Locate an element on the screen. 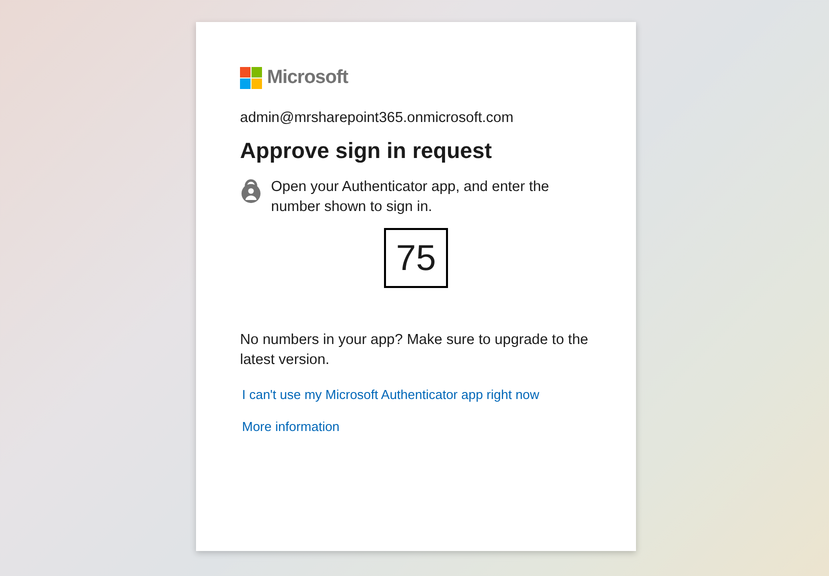 The height and width of the screenshot is (576, 829). lock-icon is located at coordinates (251, 191).